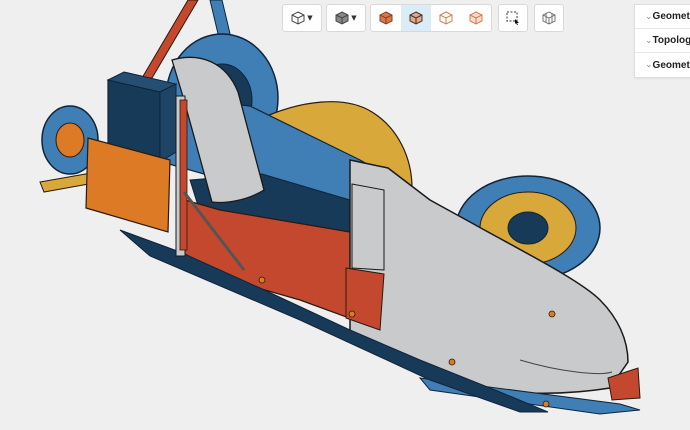 This screenshot has height=430, width=690. I want to click on shading-mode-dropdown: ▼, so click(346, 18).